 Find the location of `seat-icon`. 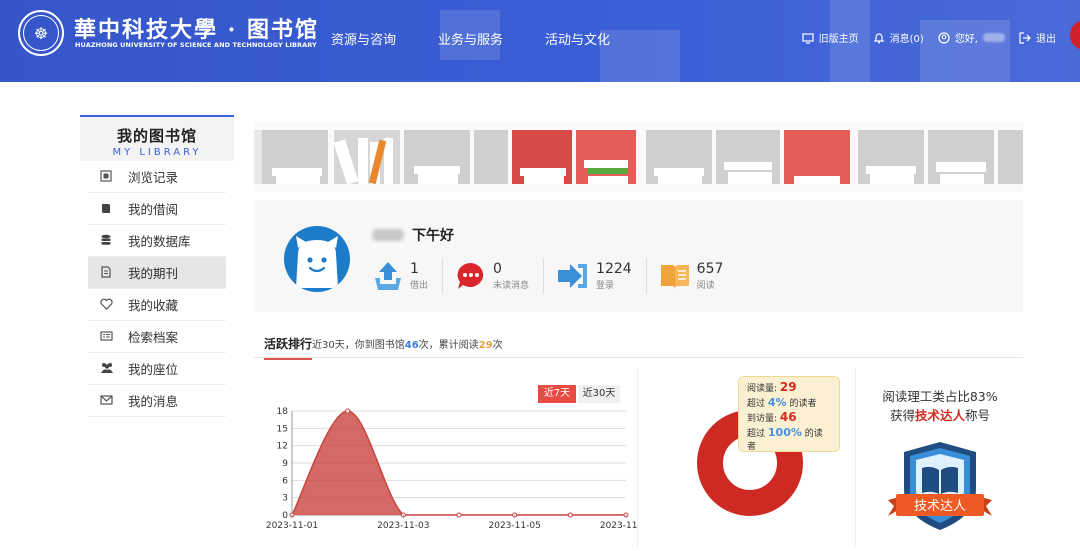

seat-icon is located at coordinates (107, 368).